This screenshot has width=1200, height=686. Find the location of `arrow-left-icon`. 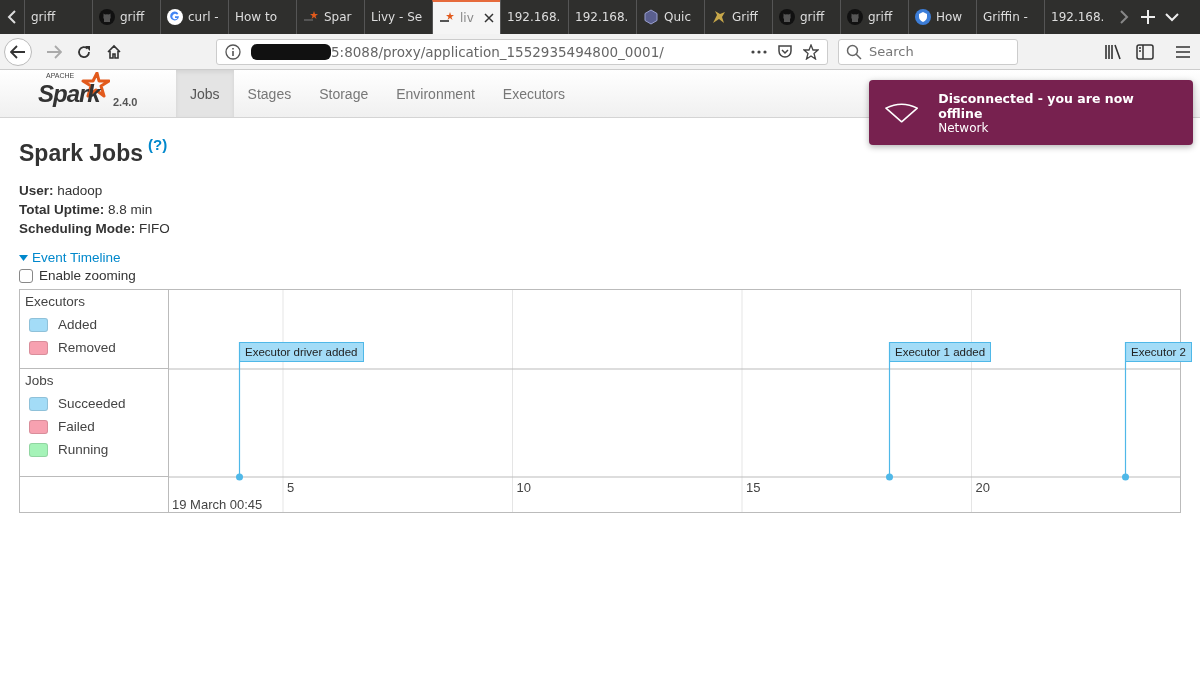

arrow-left-icon is located at coordinates (18, 51).